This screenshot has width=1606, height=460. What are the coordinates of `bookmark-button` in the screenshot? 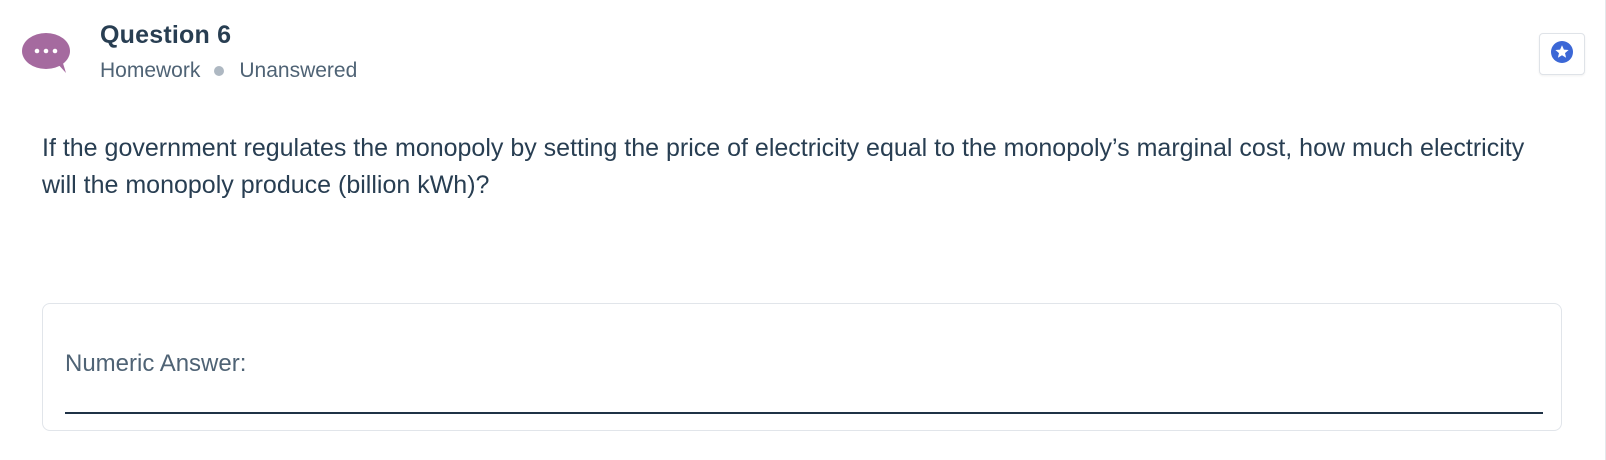 It's located at (1562, 54).